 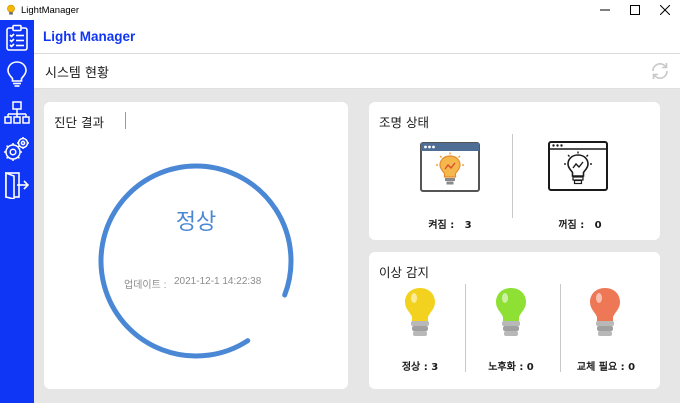 I want to click on sidebar-item-exit, so click(x=17, y=187).